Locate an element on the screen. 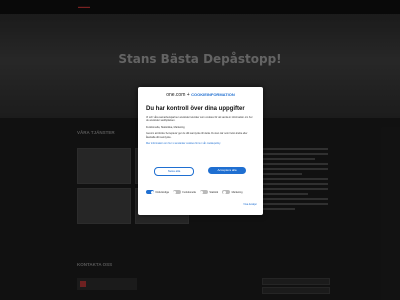  modal-brand: one.com + COOKIEINFORMATION is located at coordinates (200, 95).